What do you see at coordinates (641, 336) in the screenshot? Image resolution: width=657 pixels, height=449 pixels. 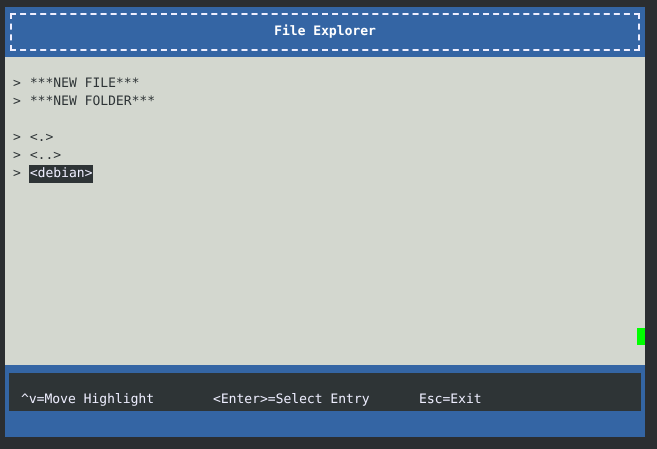 I see `terminal-cursor` at bounding box center [641, 336].